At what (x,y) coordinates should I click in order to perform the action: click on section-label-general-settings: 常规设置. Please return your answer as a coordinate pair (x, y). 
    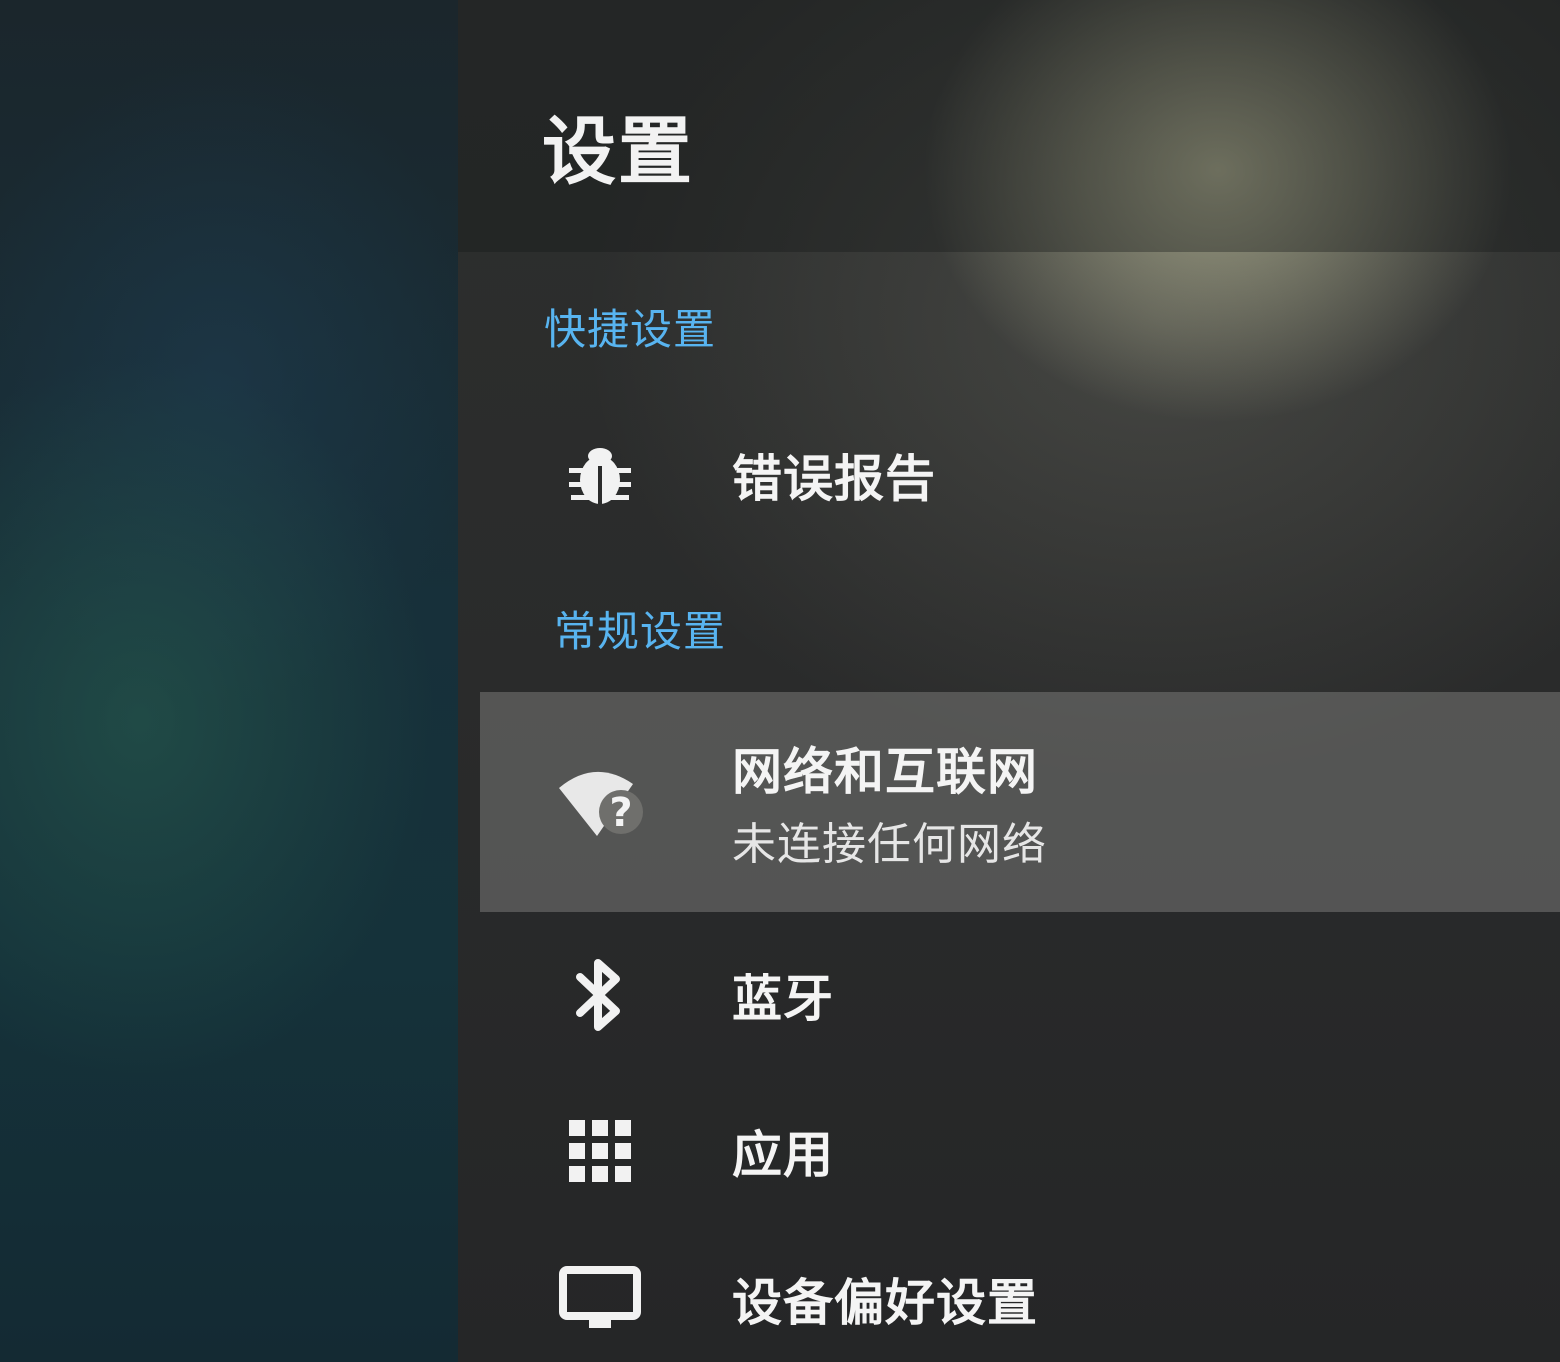
    Looking at the image, I should click on (640, 631).